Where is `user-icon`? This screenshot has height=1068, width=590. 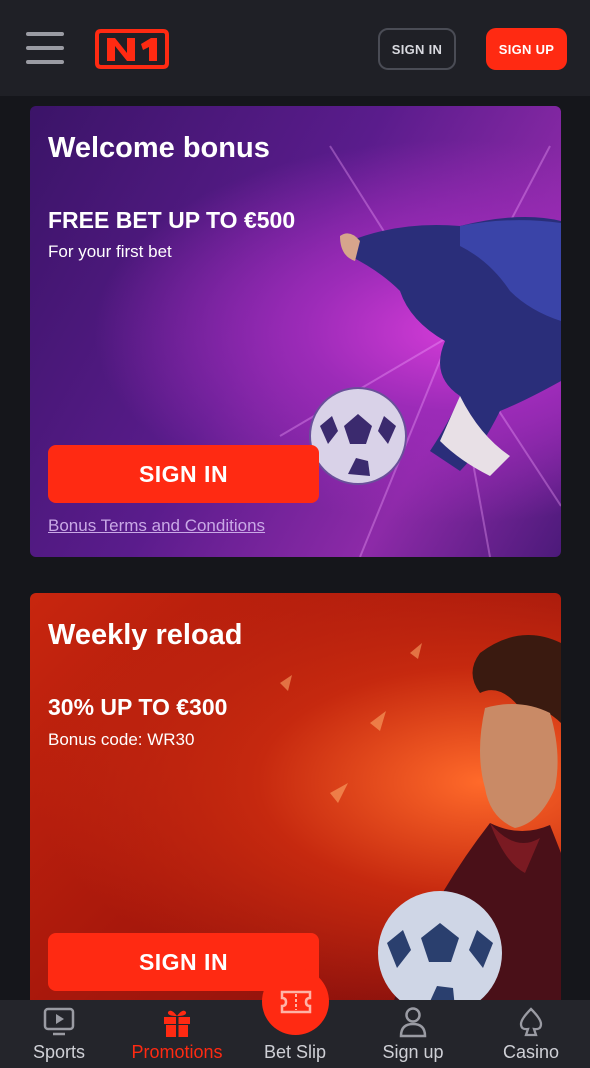
user-icon is located at coordinates (413, 1022).